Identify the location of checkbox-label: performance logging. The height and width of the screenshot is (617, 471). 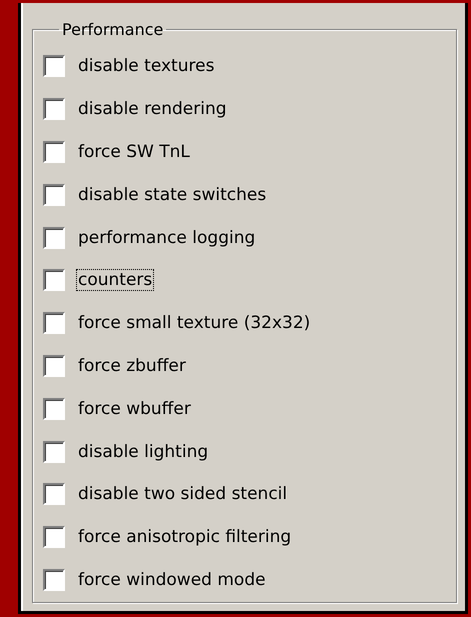
(166, 238).